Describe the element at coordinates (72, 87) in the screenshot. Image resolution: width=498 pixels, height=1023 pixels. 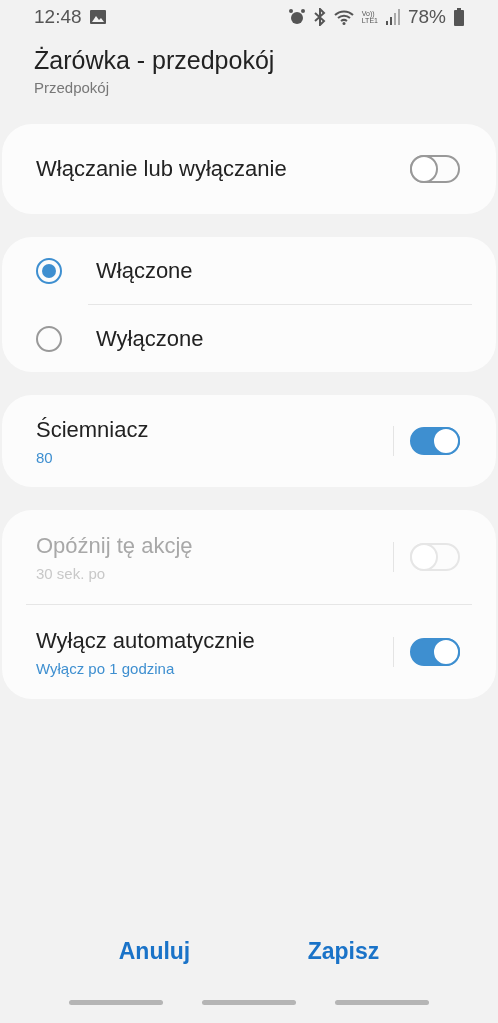
I see `room-subtitle: Przedpokój` at that location.